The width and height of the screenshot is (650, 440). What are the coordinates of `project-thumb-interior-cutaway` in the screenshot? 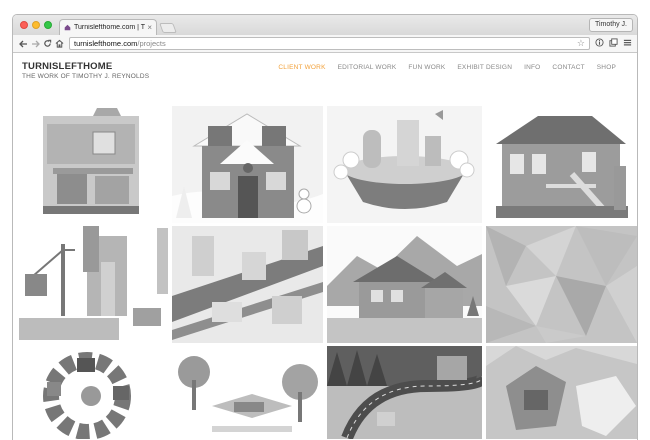 It's located at (92, 164).